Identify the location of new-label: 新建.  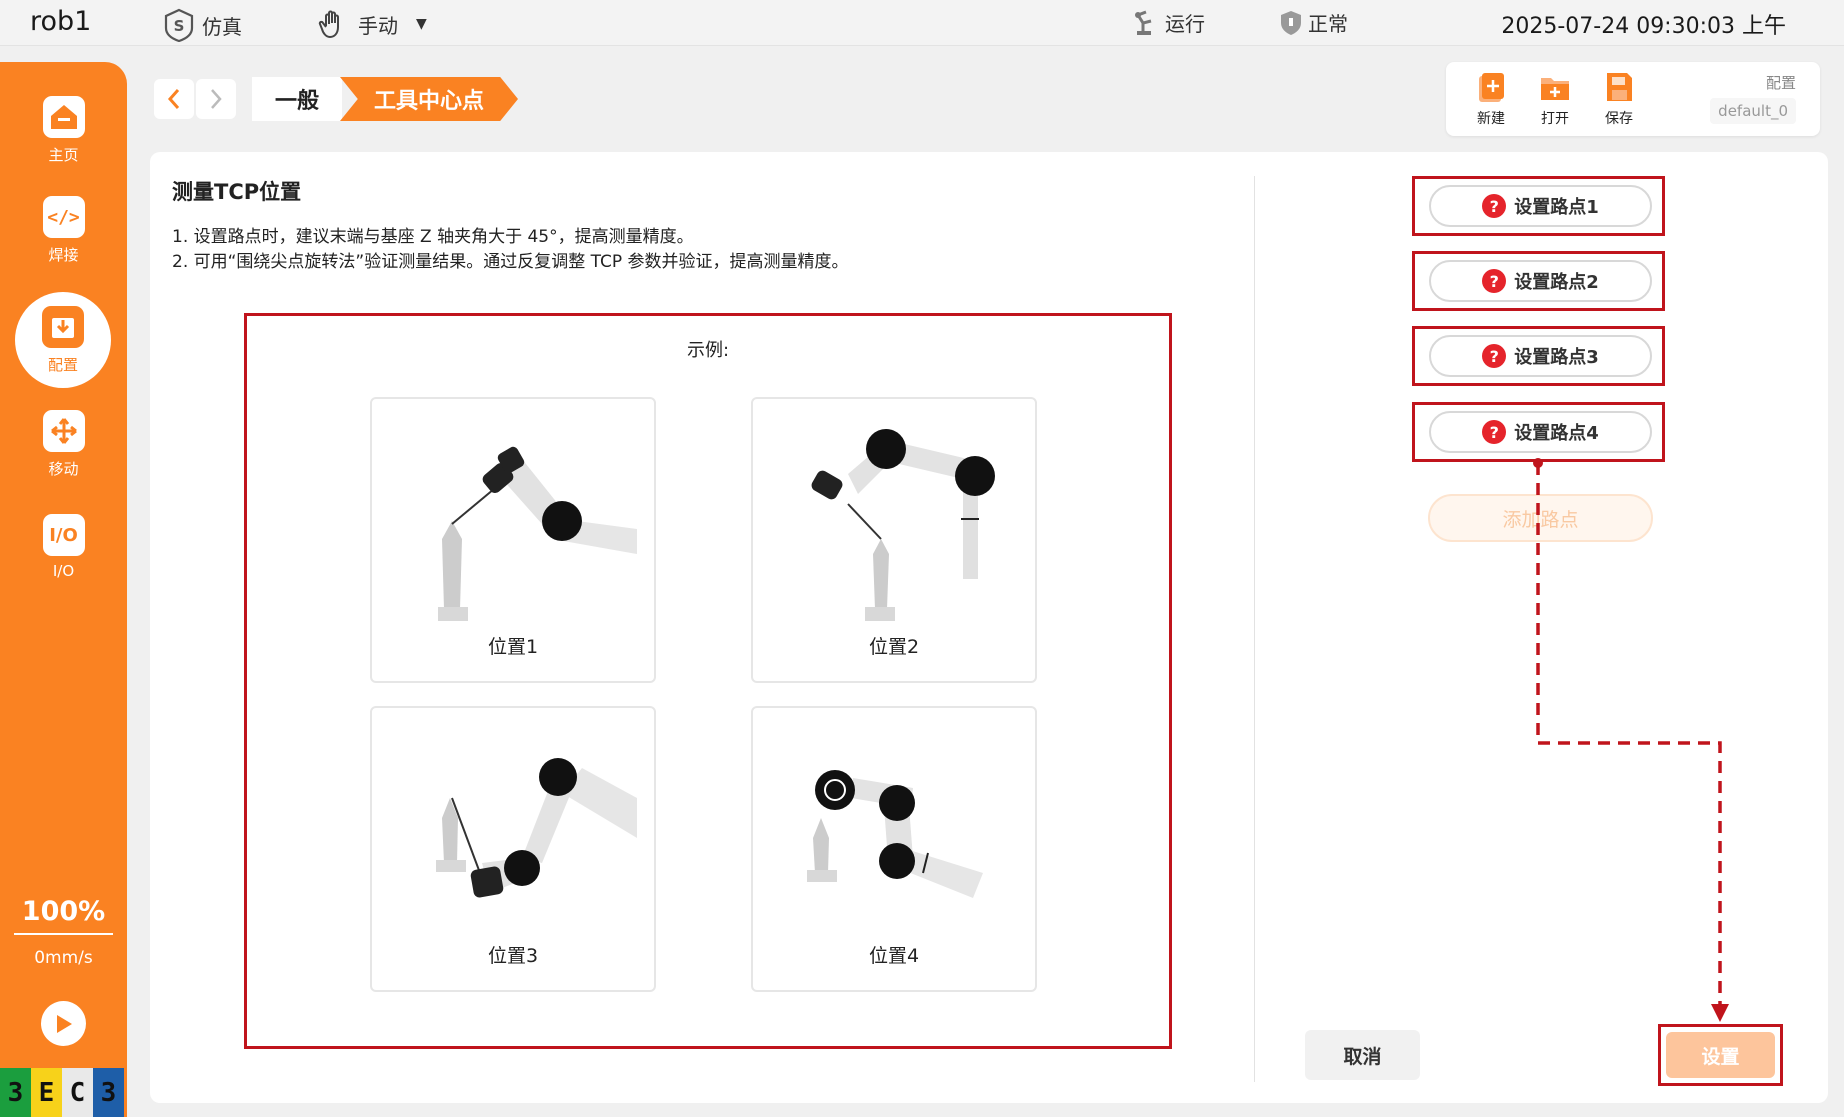
(1491, 119).